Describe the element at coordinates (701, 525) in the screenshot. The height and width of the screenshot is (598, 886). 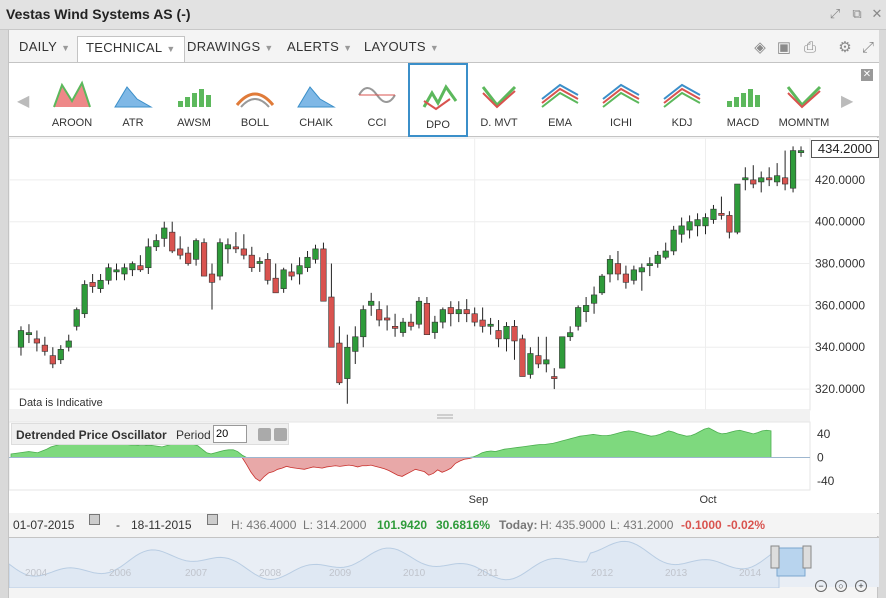
I see `today-change: -0.1000` at that location.